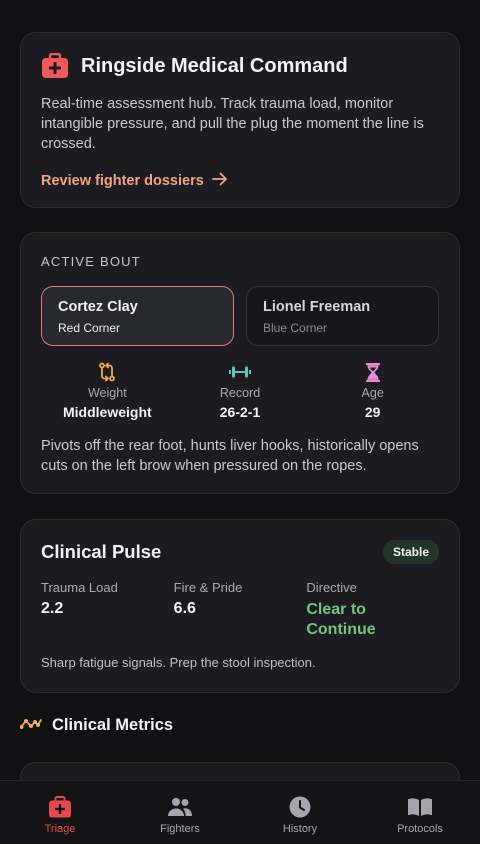 This screenshot has width=480, height=844. What do you see at coordinates (410, 552) in the screenshot?
I see `status-badge: Stable` at bounding box center [410, 552].